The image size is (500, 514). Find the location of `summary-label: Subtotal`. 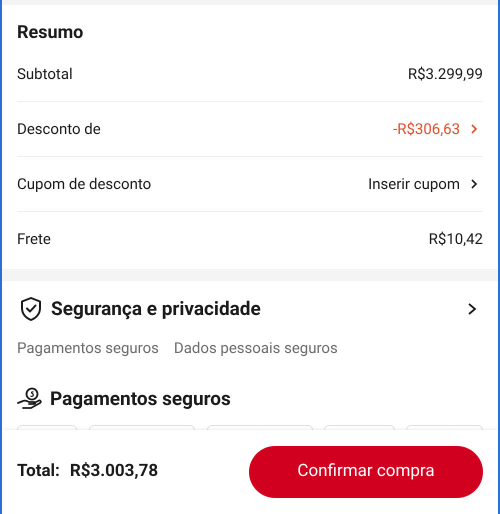

summary-label: Subtotal is located at coordinates (45, 74).